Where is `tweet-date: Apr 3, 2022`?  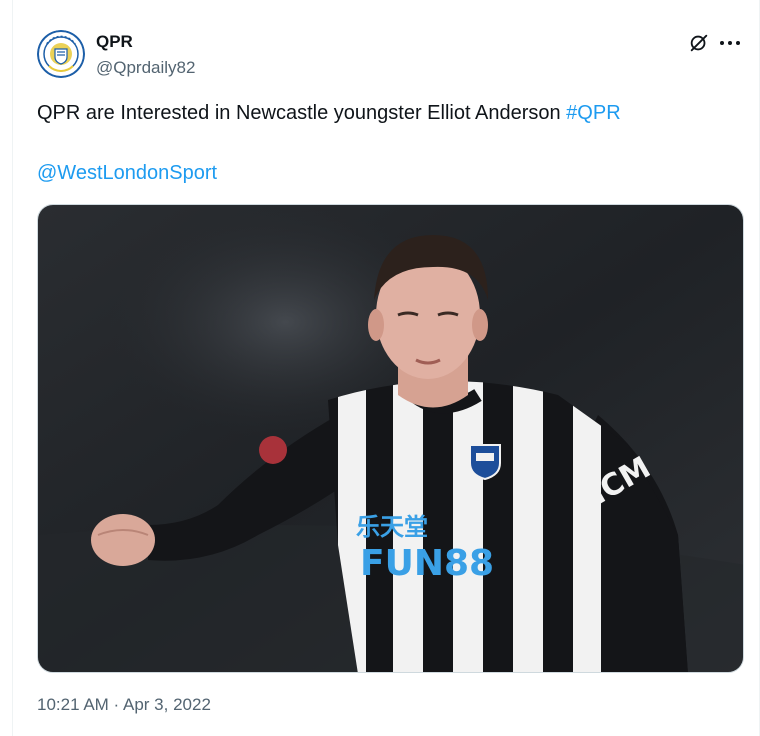 tweet-date: Apr 3, 2022 is located at coordinates (167, 704).